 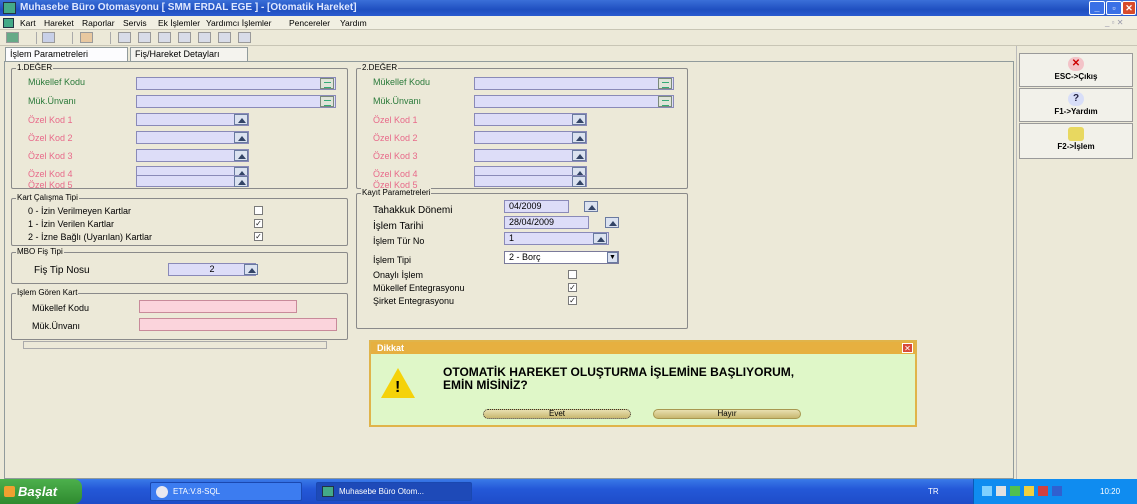 What do you see at coordinates (41, 491) in the screenshot?
I see `start-button: Başlat` at bounding box center [41, 491].